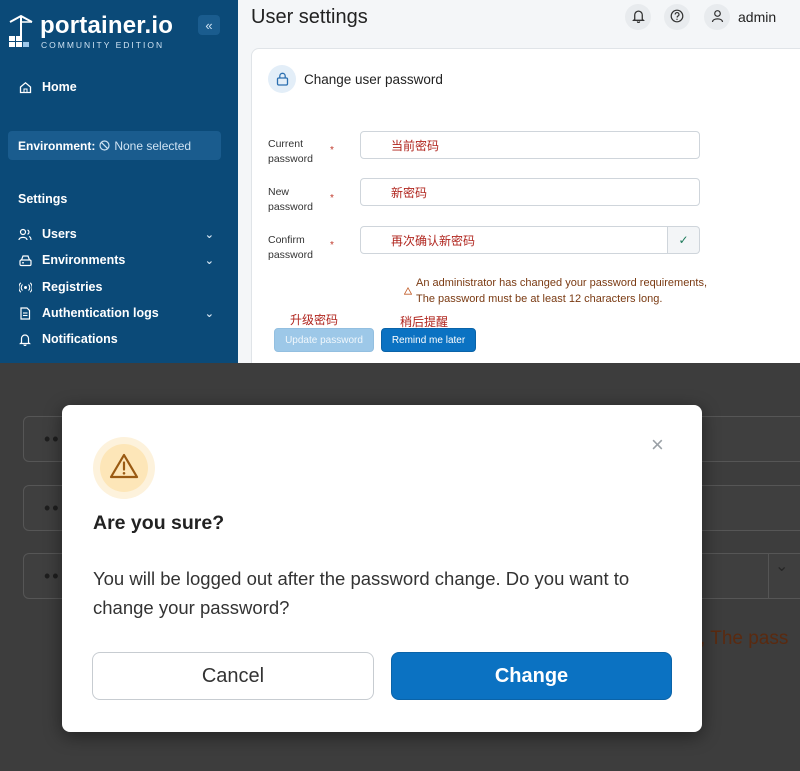 The image size is (800, 771). I want to click on auth-logs-icon, so click(25, 313).